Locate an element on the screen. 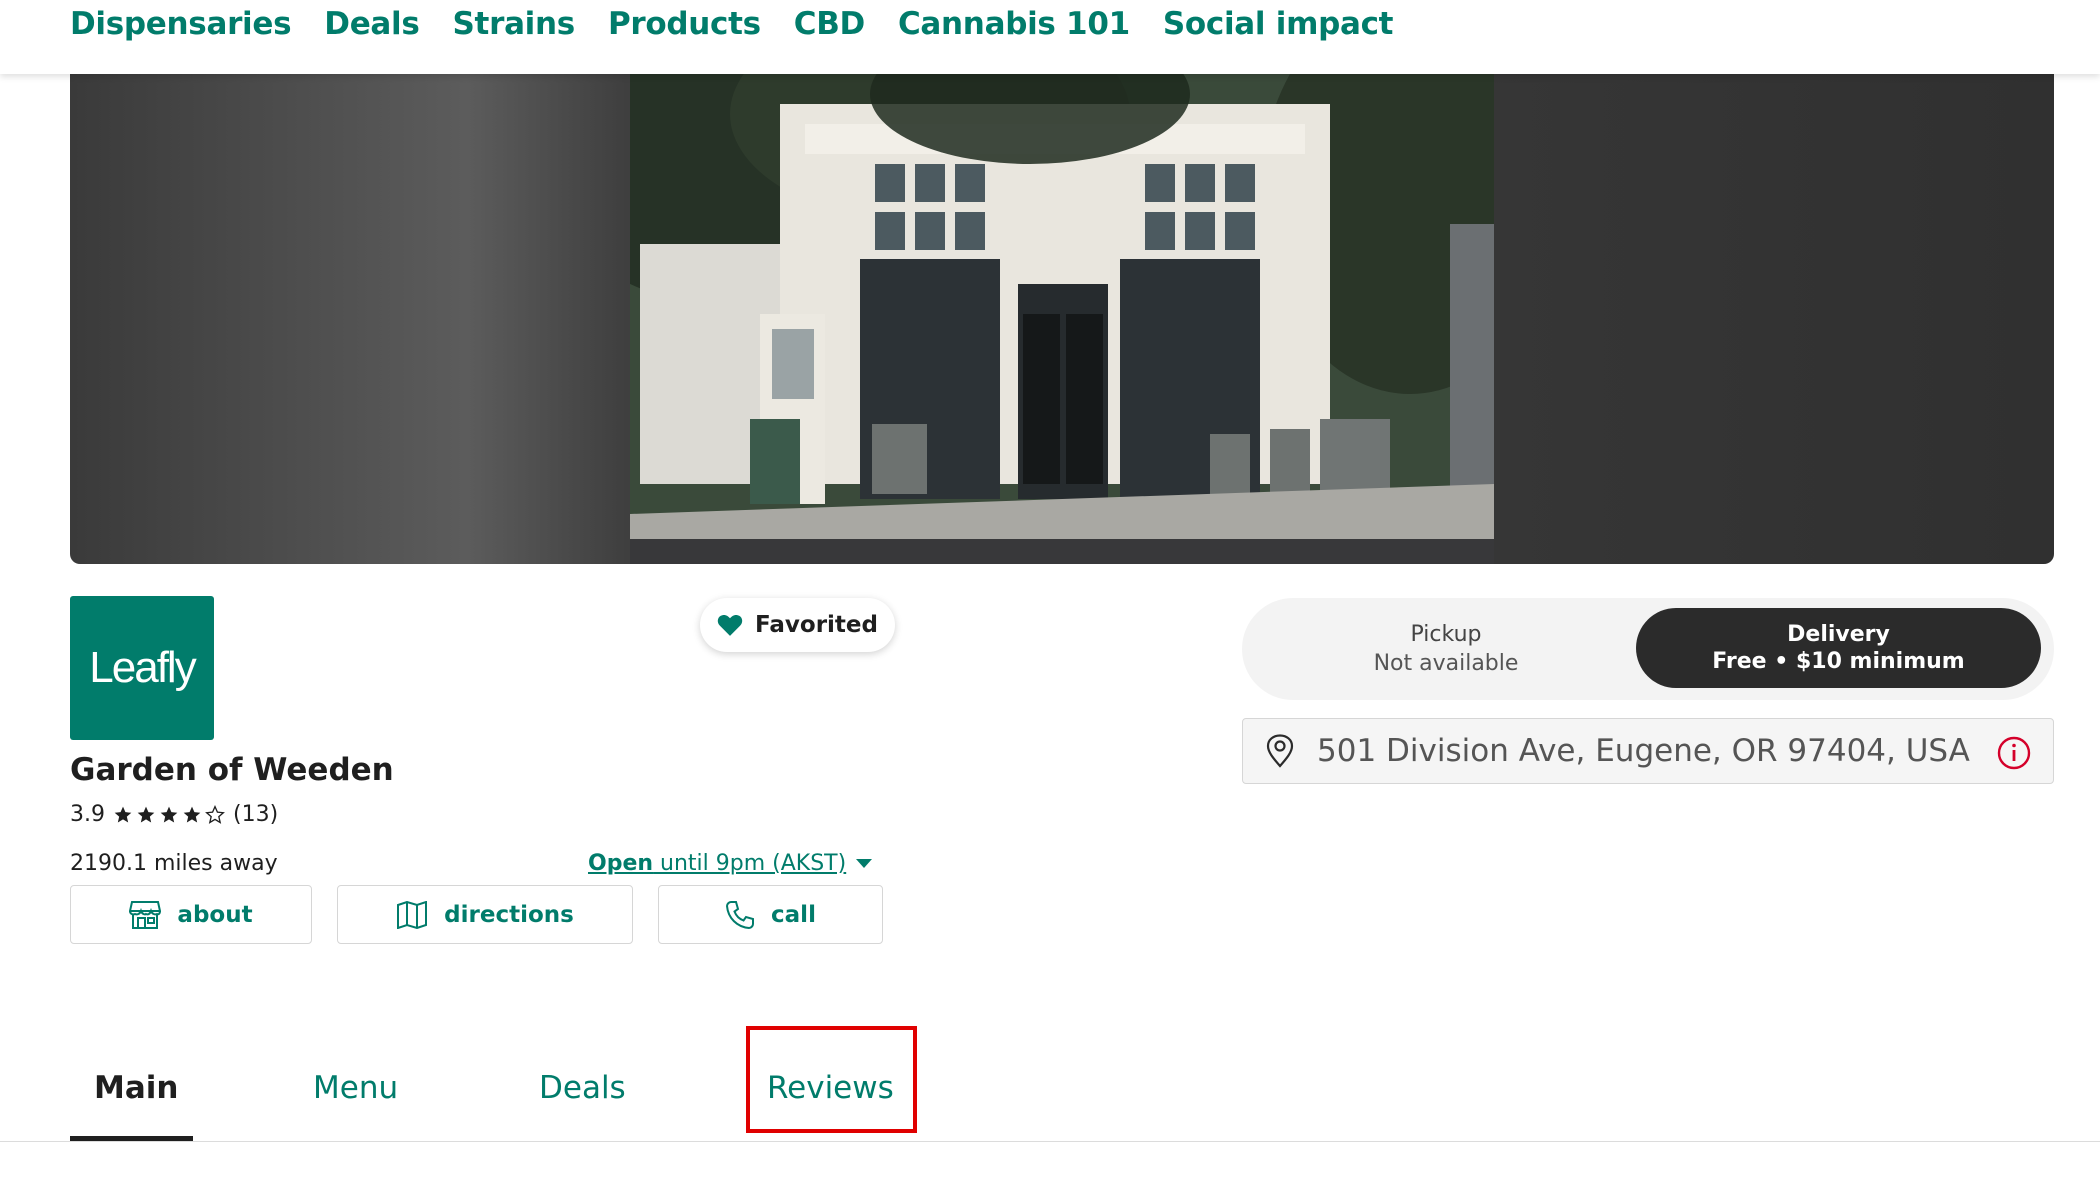 This screenshot has height=1198, width=2100. distance-text: 2190.1 miles away is located at coordinates (174, 863).